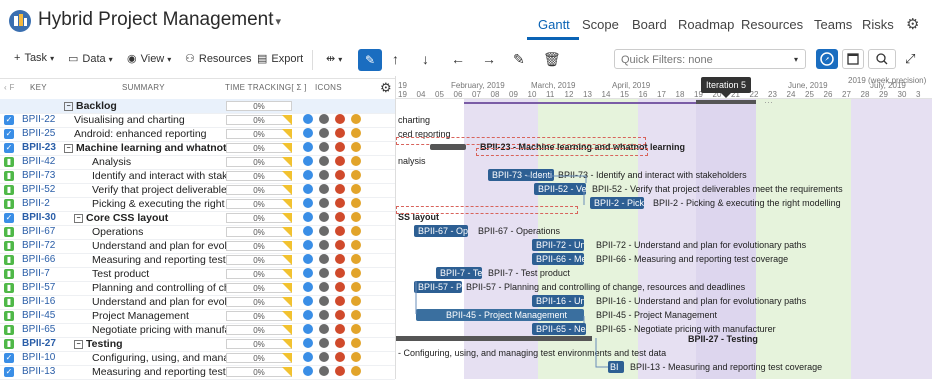  Describe the element at coordinates (9, 87) in the screenshot. I see `collapse-grid-icon: ‹ F` at that location.